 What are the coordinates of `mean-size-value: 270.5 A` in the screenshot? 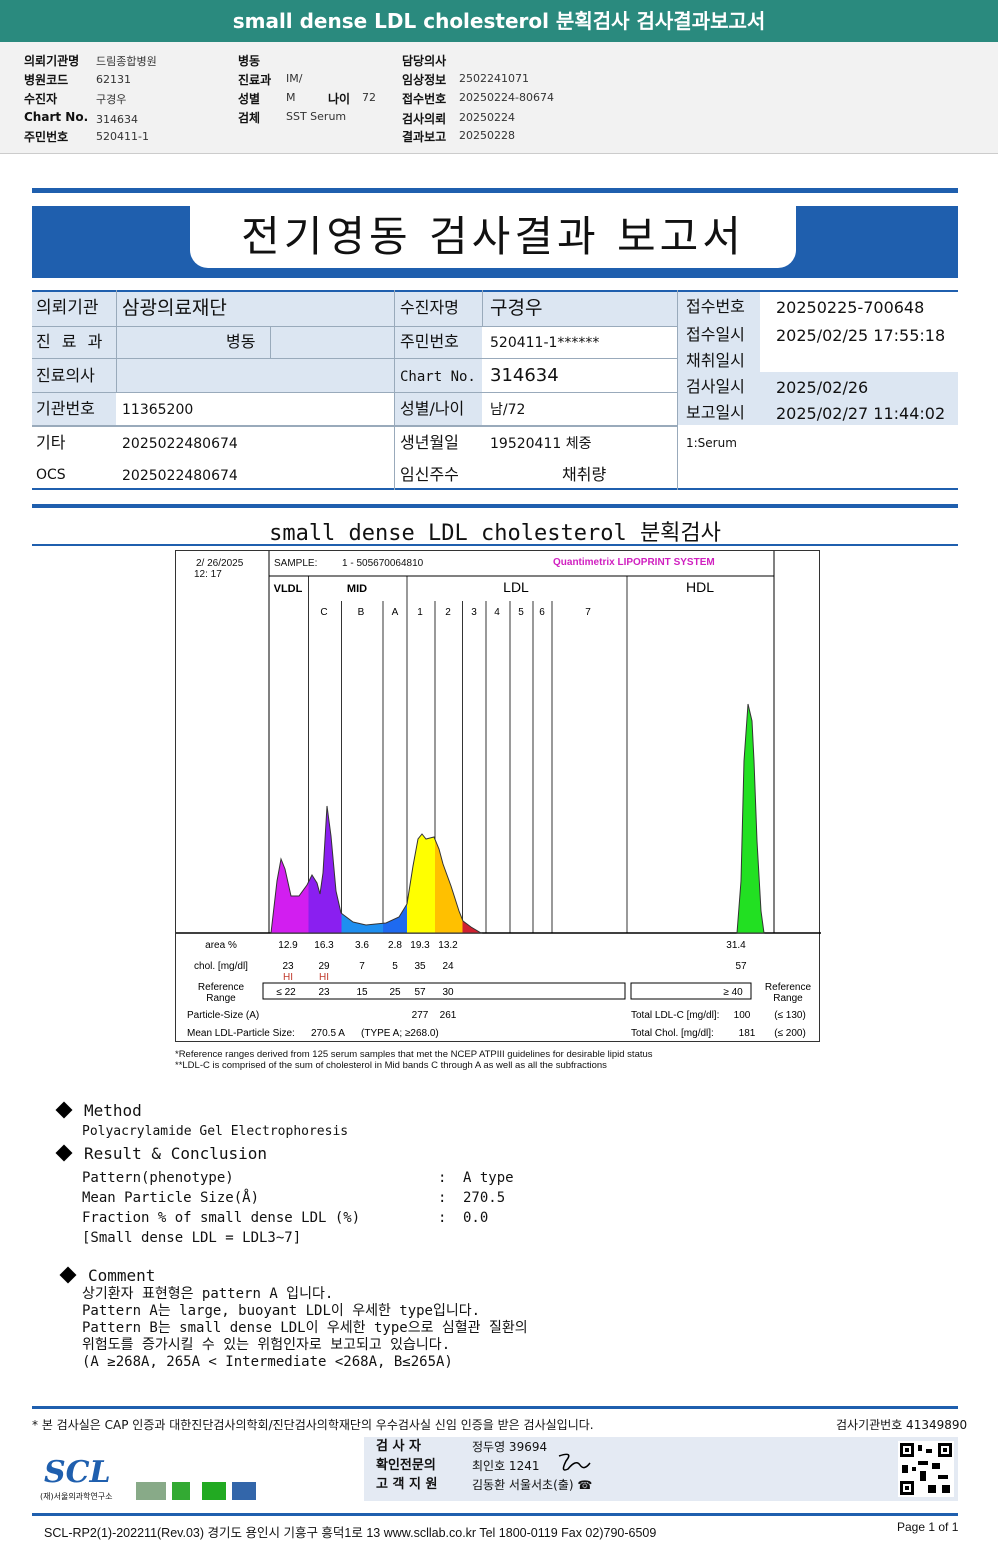 It's located at (328, 1033).